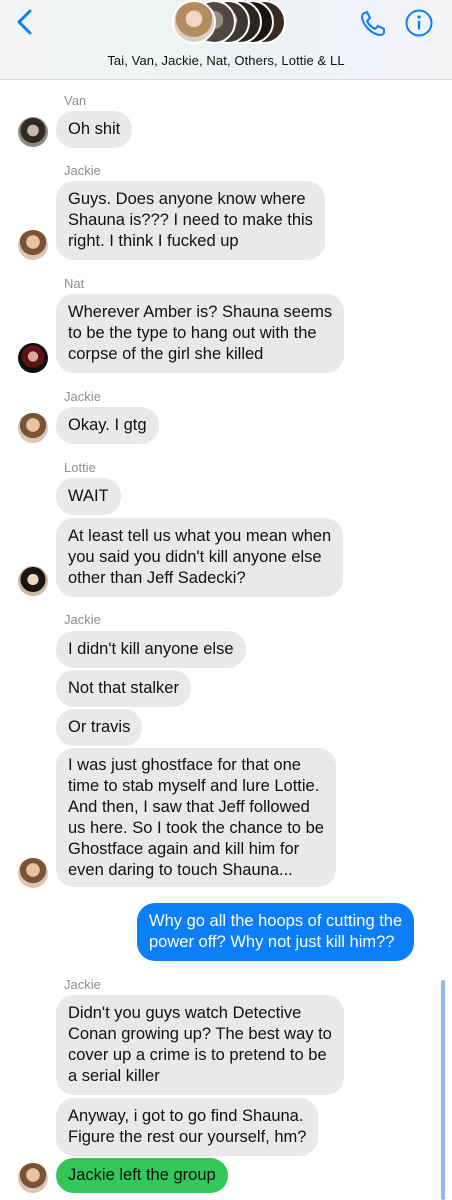  I want to click on message-text: Okay. I gtg, so click(107, 425).